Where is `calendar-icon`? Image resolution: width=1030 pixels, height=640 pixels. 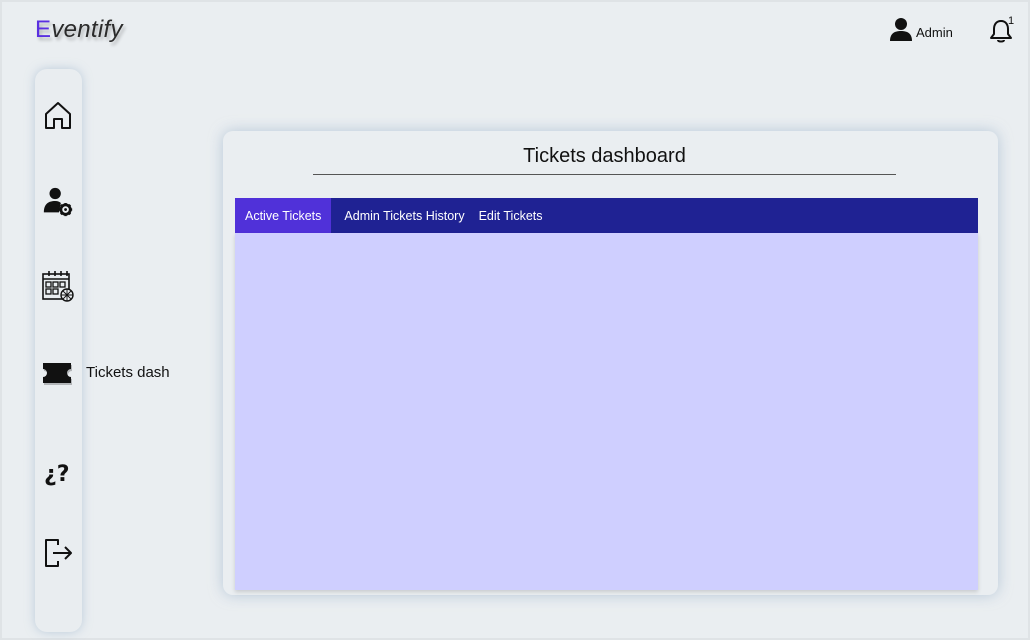 calendar-icon is located at coordinates (58, 286).